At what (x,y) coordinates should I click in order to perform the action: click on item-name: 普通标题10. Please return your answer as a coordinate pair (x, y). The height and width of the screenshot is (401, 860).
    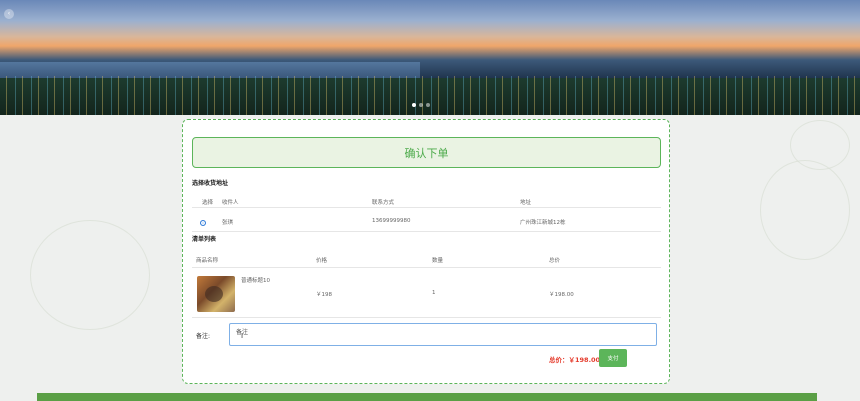
    Looking at the image, I should click on (255, 281).